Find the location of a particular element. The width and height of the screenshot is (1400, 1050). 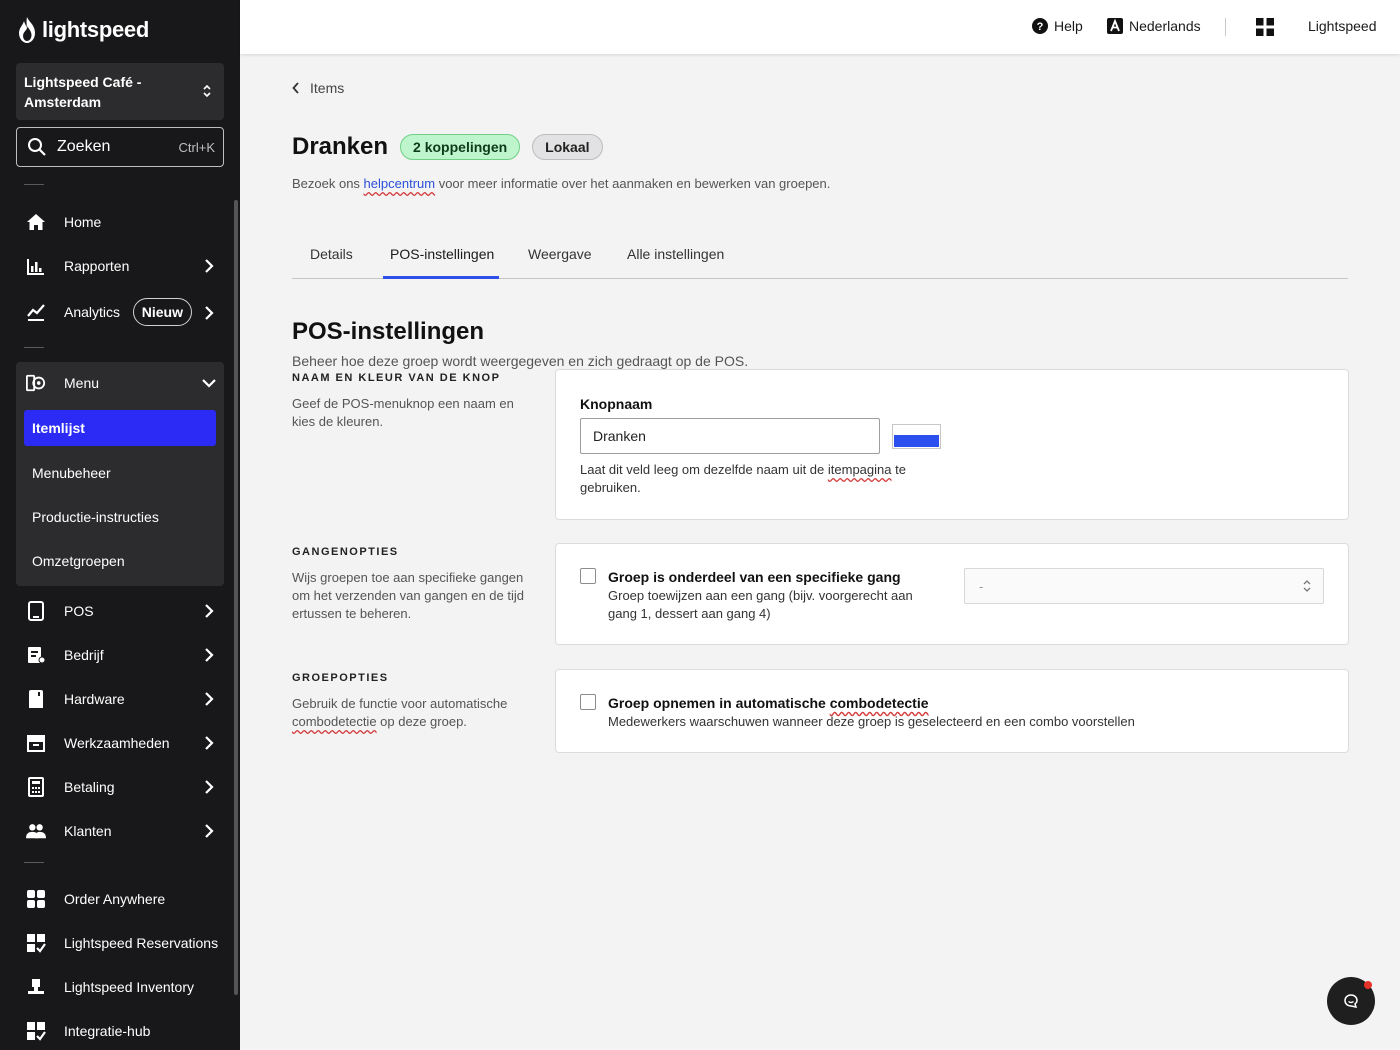

sidebar-item-pos: POS is located at coordinates (120, 611).